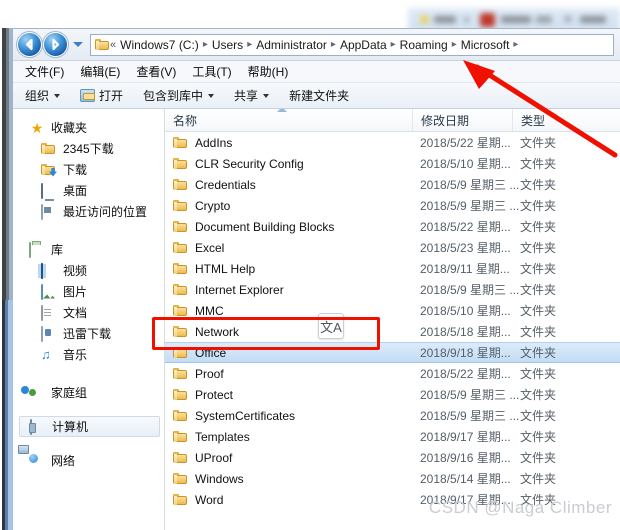 The height and width of the screenshot is (530, 620). I want to click on sidebar-item-network: 网络, so click(88, 460).